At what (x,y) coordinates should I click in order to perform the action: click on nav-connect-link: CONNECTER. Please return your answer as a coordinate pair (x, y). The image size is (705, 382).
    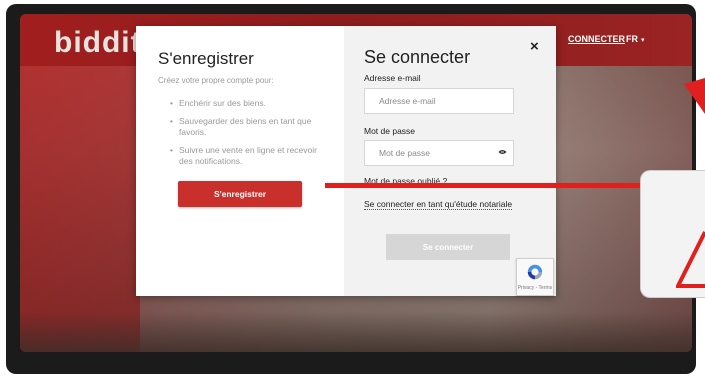
    Looking at the image, I should click on (596, 39).